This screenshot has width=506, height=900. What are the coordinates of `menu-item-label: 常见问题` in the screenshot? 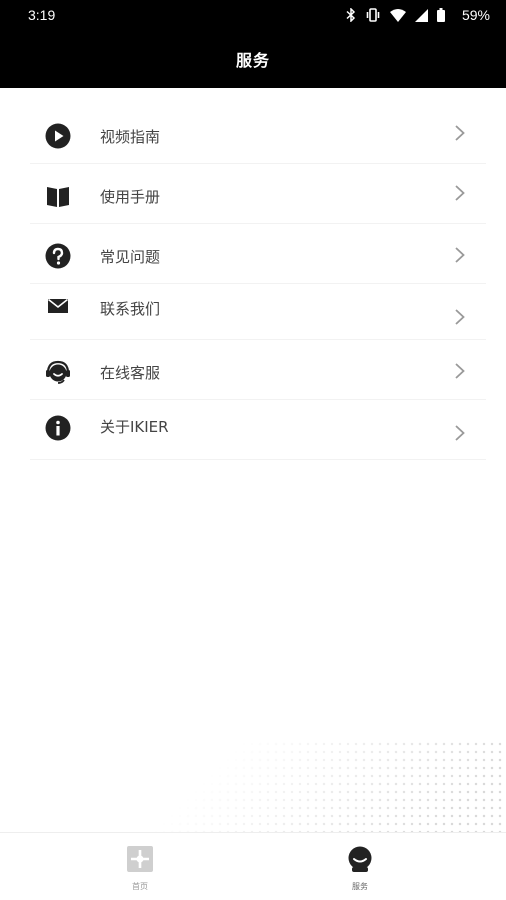 It's located at (130, 257).